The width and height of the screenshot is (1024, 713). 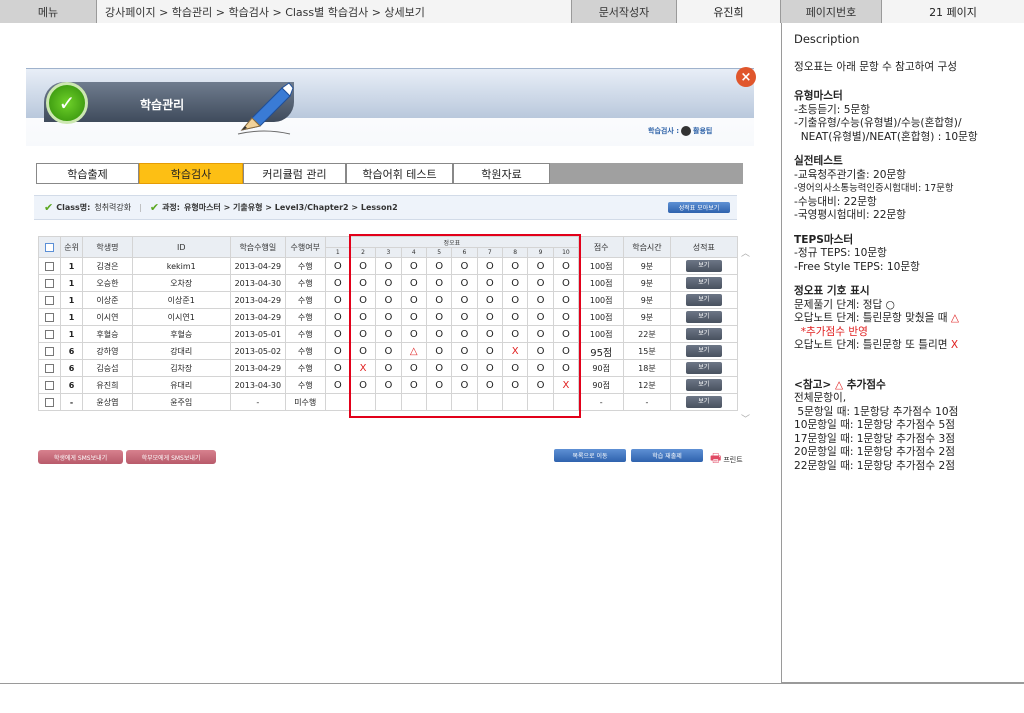 I want to click on date-cell: 2013-05-02, so click(x=257, y=351).